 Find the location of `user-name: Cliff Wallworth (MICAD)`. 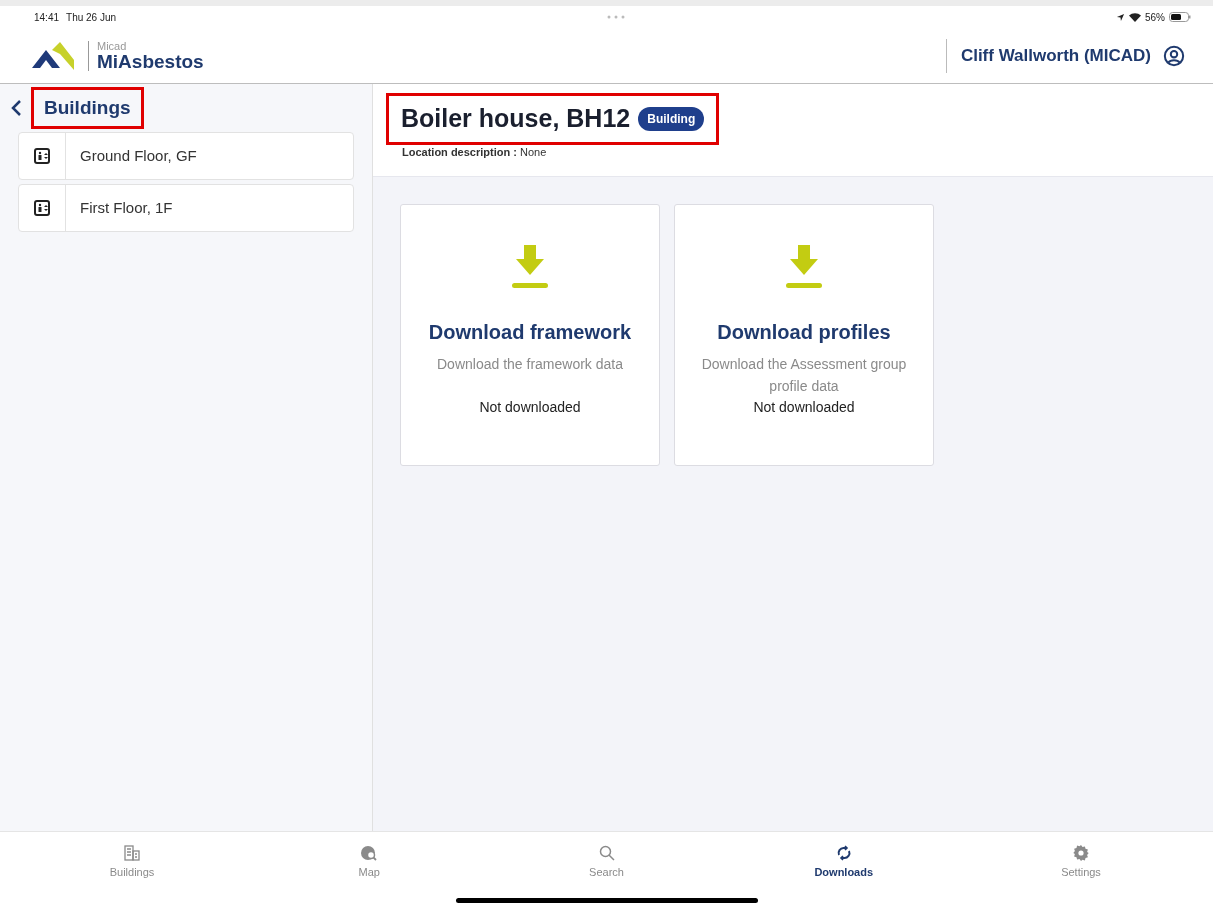

user-name: Cliff Wallworth (MICAD) is located at coordinates (1055, 55).